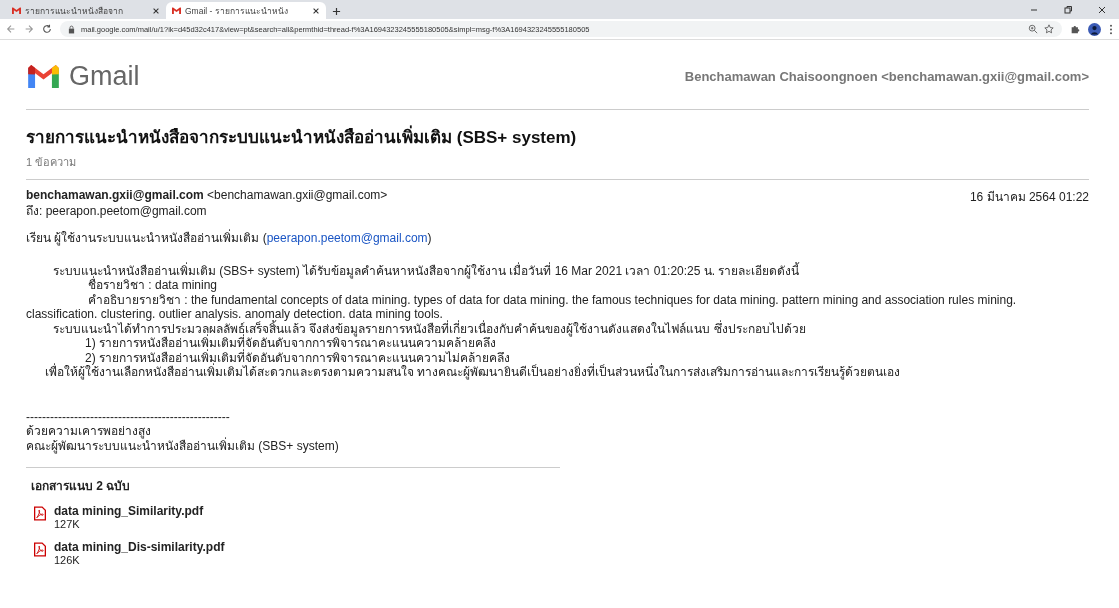 This screenshot has width=1119, height=608. Describe the element at coordinates (290, 343) in the screenshot. I see `body-text: 1) รายการหนังสืออ่านเพิ่มเติมที่จัดอันดับจากการพิจารณาคะแนนความคล้ายคลึง` at that location.